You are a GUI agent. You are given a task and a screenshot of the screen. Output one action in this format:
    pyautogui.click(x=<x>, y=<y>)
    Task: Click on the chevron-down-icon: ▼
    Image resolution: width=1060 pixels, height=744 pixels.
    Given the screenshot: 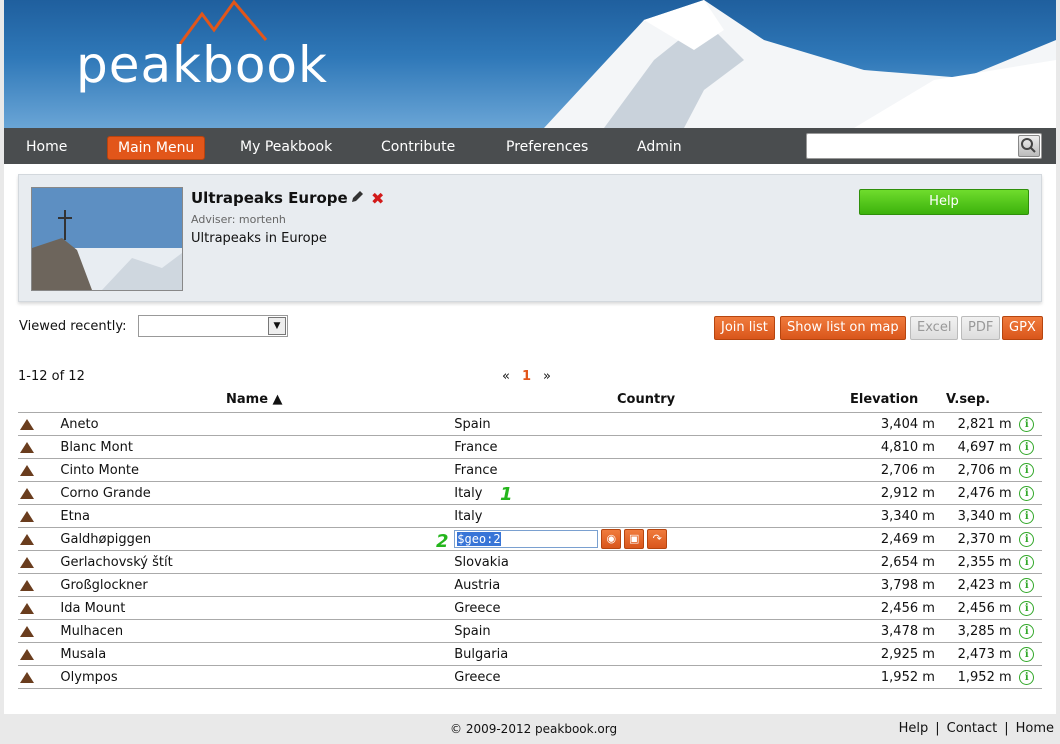 What is the action you would take?
    pyautogui.click(x=277, y=326)
    